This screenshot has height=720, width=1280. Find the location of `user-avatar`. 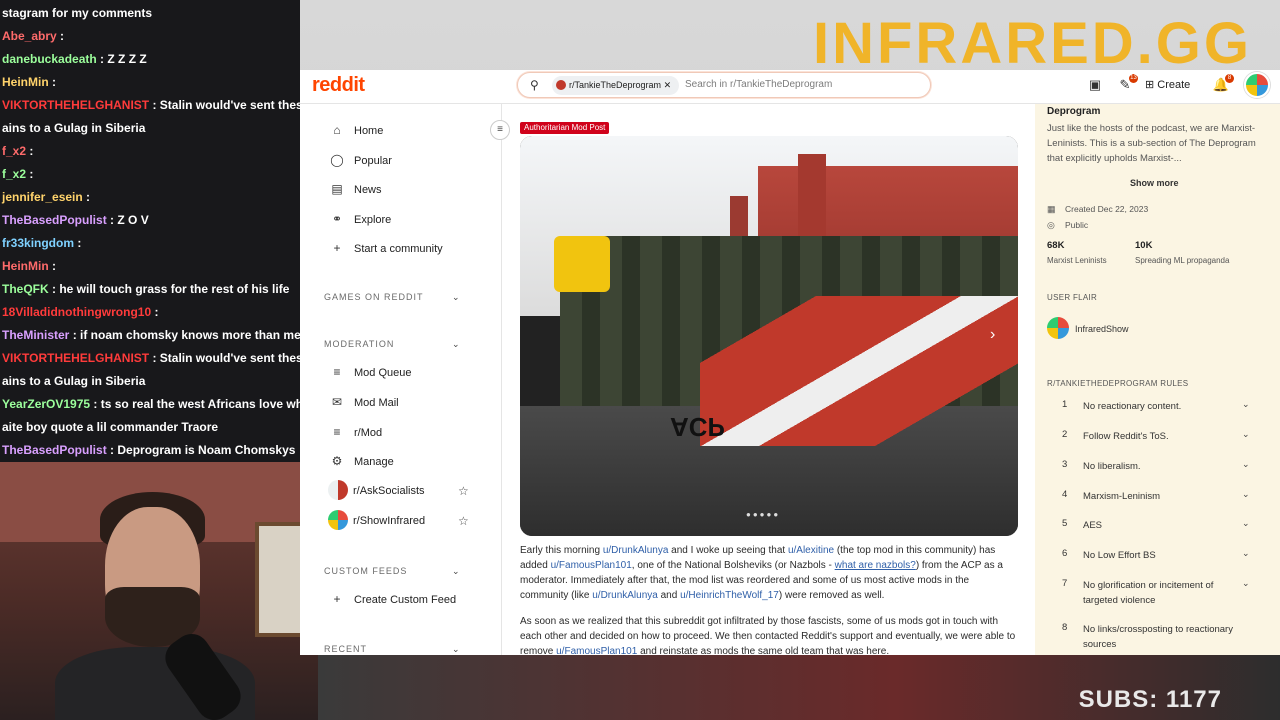

user-avatar is located at coordinates (1257, 85).